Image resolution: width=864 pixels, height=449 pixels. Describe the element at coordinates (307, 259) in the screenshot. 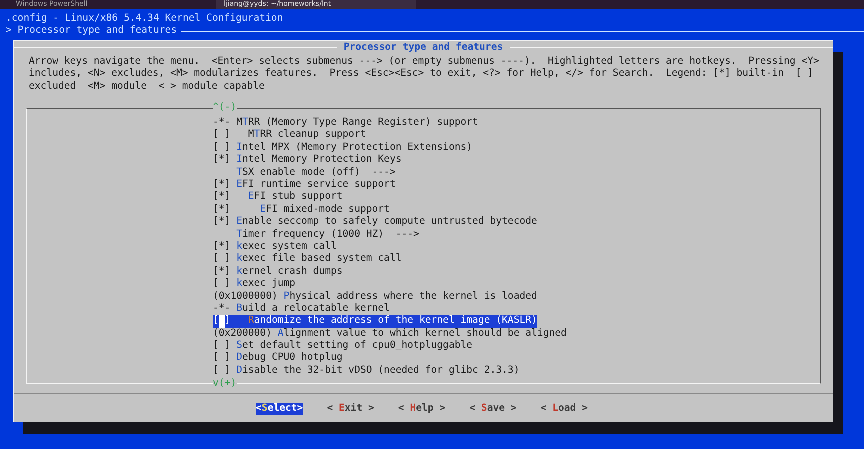

I see `menu-item: [ ] kexec file based system call` at that location.